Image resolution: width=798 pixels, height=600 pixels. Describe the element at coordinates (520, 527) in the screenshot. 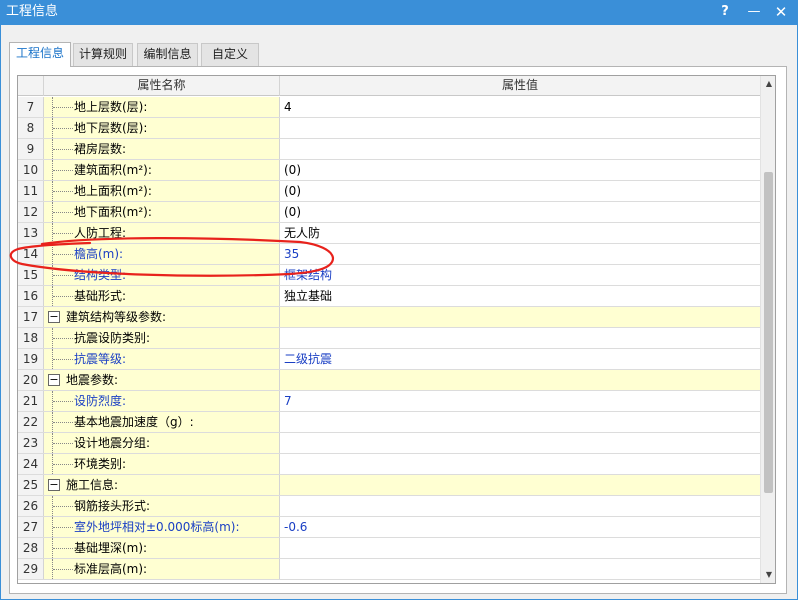

I see `property-value-cell: -0.6` at that location.